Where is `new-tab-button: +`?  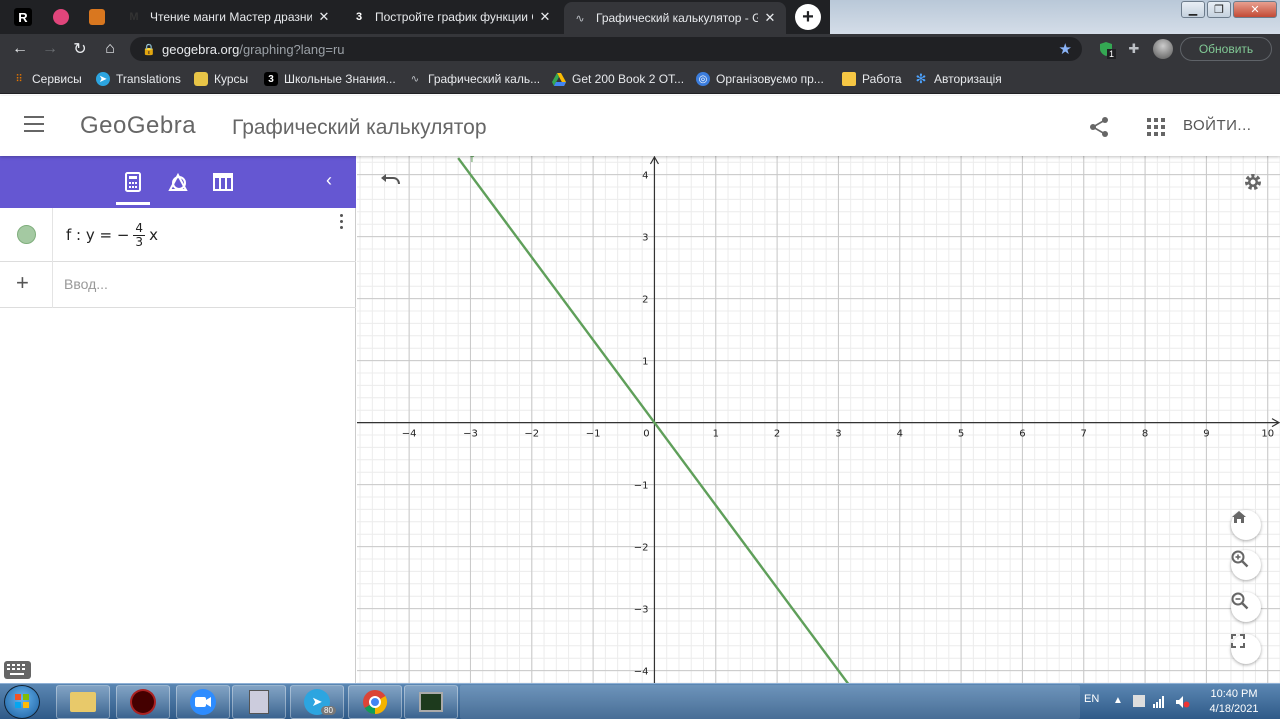
new-tab-button: + is located at coordinates (808, 17).